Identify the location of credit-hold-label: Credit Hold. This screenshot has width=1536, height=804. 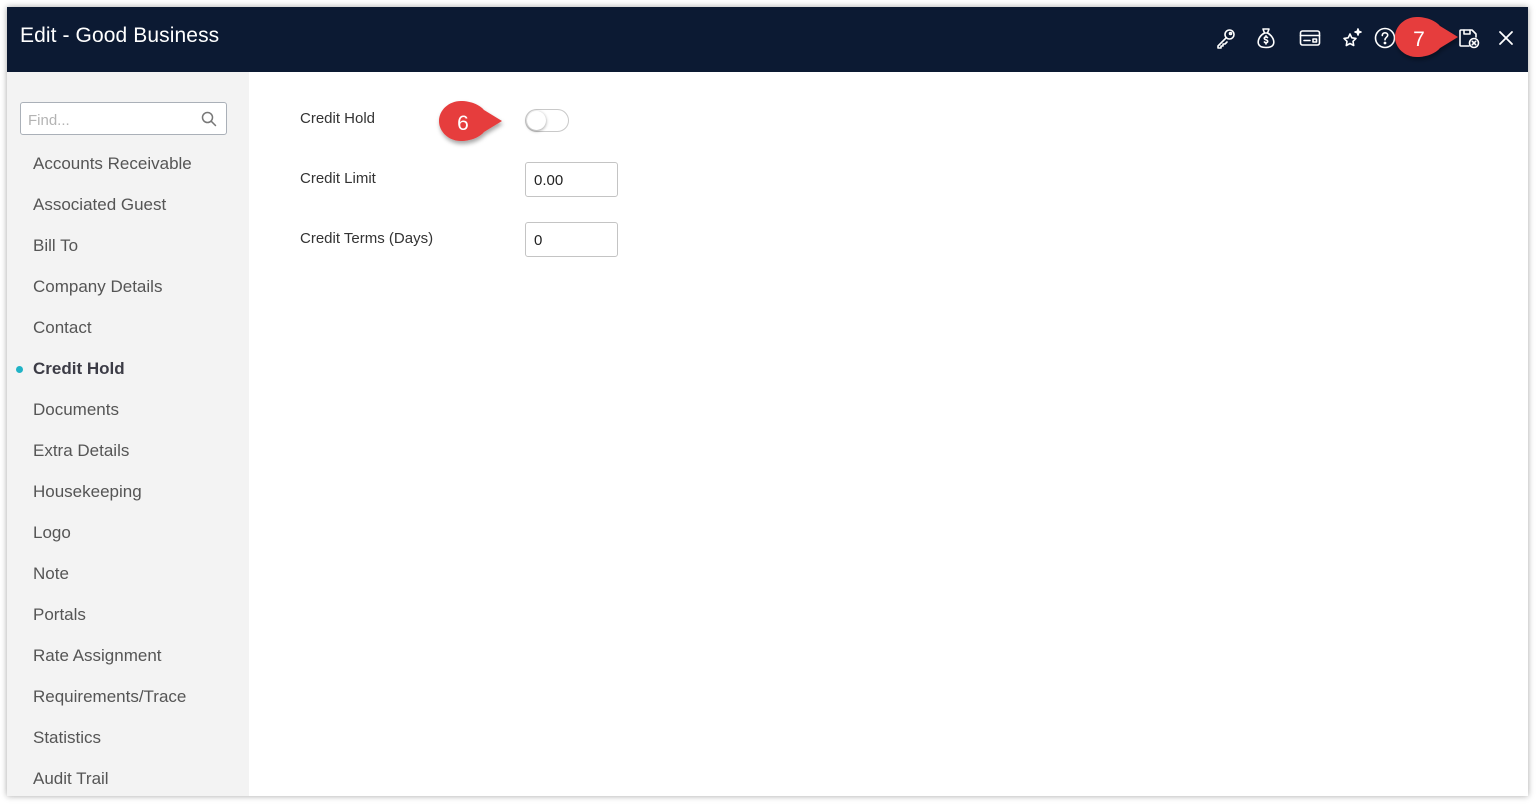
(338, 118).